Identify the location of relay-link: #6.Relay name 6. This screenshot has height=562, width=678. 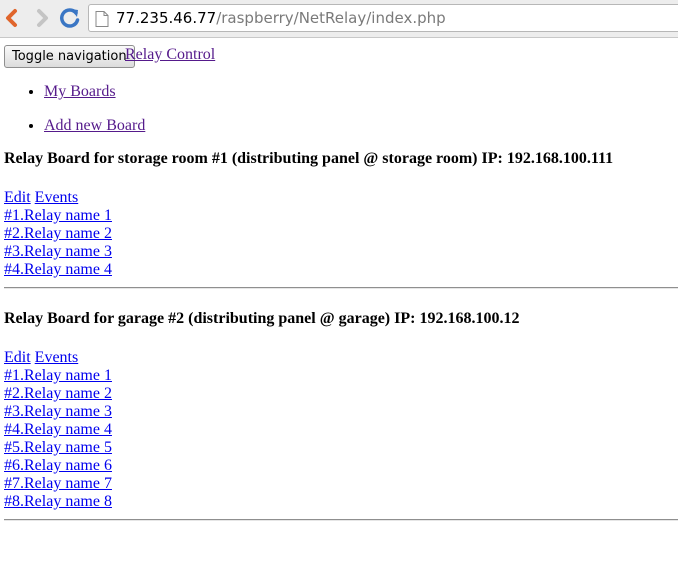
(58, 465).